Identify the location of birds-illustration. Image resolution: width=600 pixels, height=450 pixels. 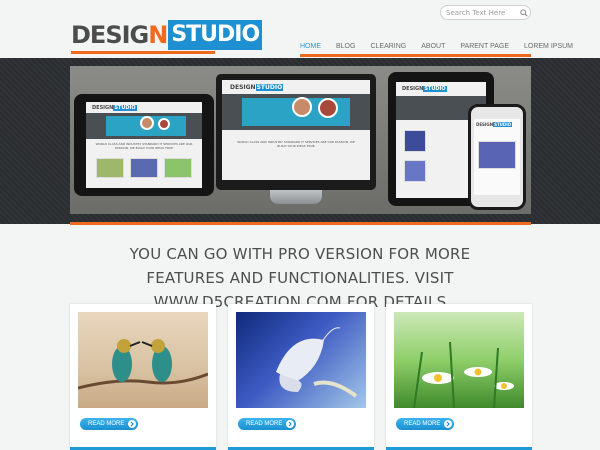
(143, 364).